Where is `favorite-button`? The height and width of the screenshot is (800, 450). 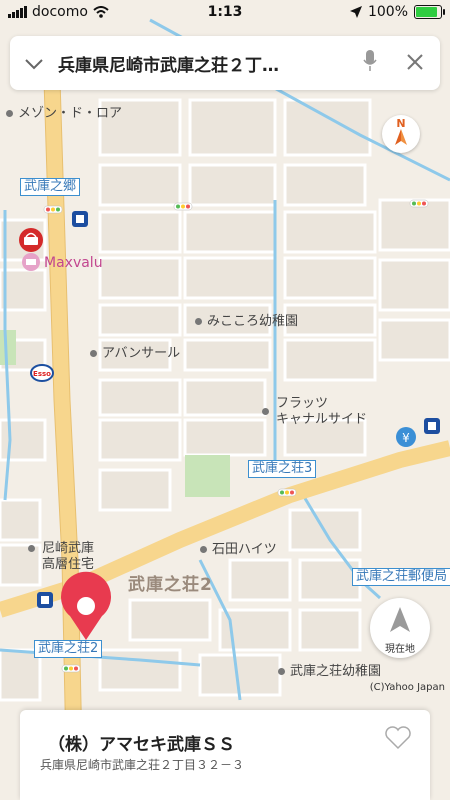 favorite-button is located at coordinates (398, 740).